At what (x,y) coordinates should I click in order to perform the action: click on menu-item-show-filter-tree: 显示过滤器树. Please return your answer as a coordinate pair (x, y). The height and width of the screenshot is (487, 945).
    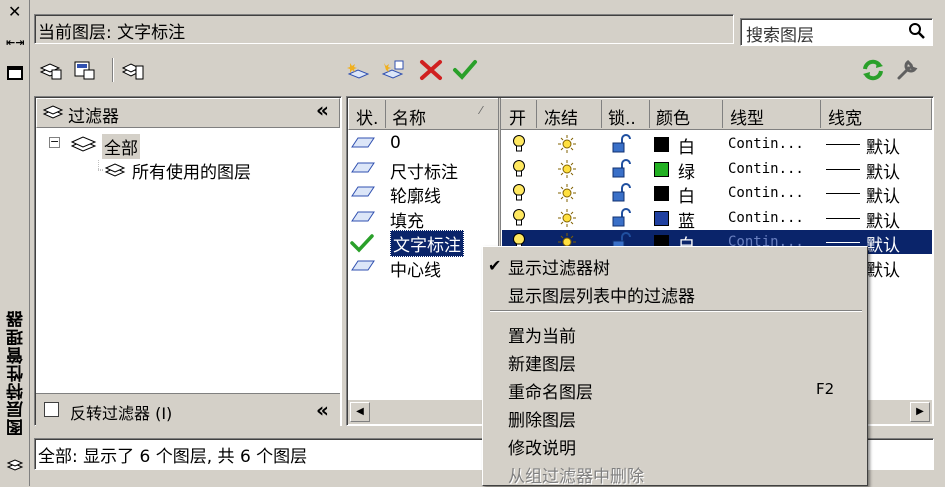
    Looking at the image, I should click on (559, 266).